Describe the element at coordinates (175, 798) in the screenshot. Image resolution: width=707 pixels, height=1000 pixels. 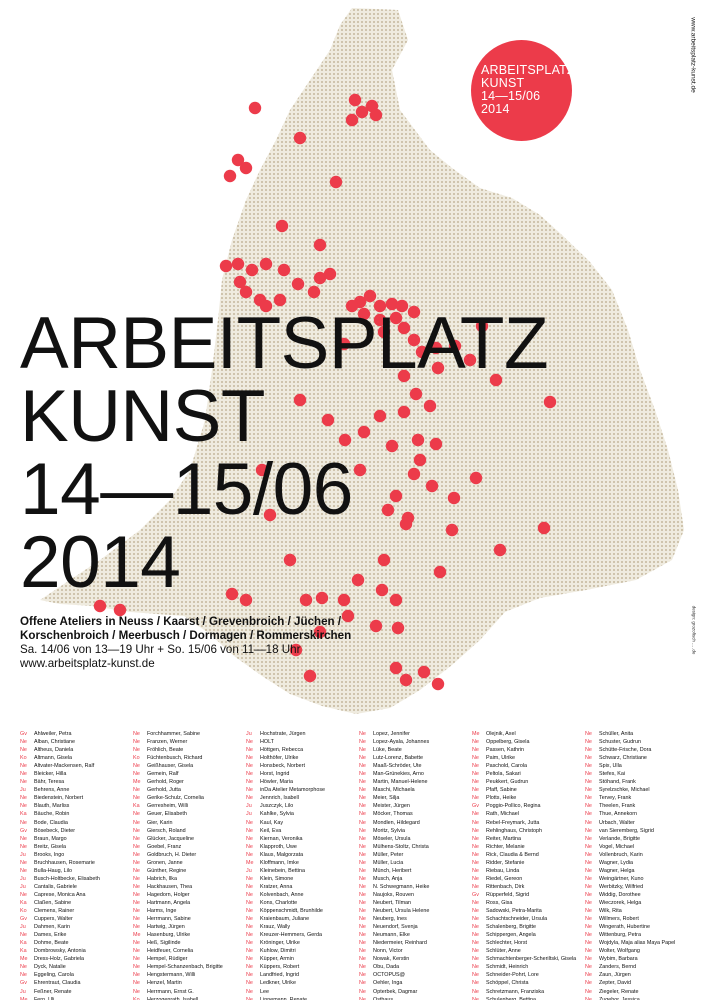
I see `artist-name: Gerike-Schulz, Cornelia` at that location.